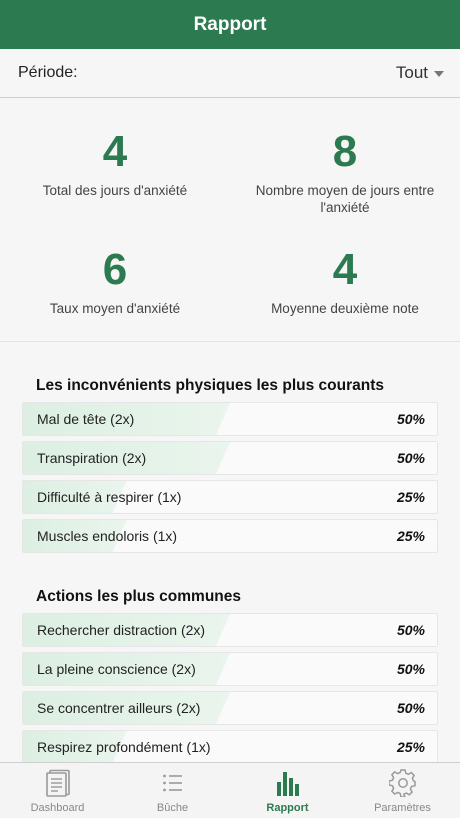 This screenshot has width=460, height=818. What do you see at coordinates (230, 497) in the screenshot?
I see `list-item: Difficulté à respirer (1x) 25%` at bounding box center [230, 497].